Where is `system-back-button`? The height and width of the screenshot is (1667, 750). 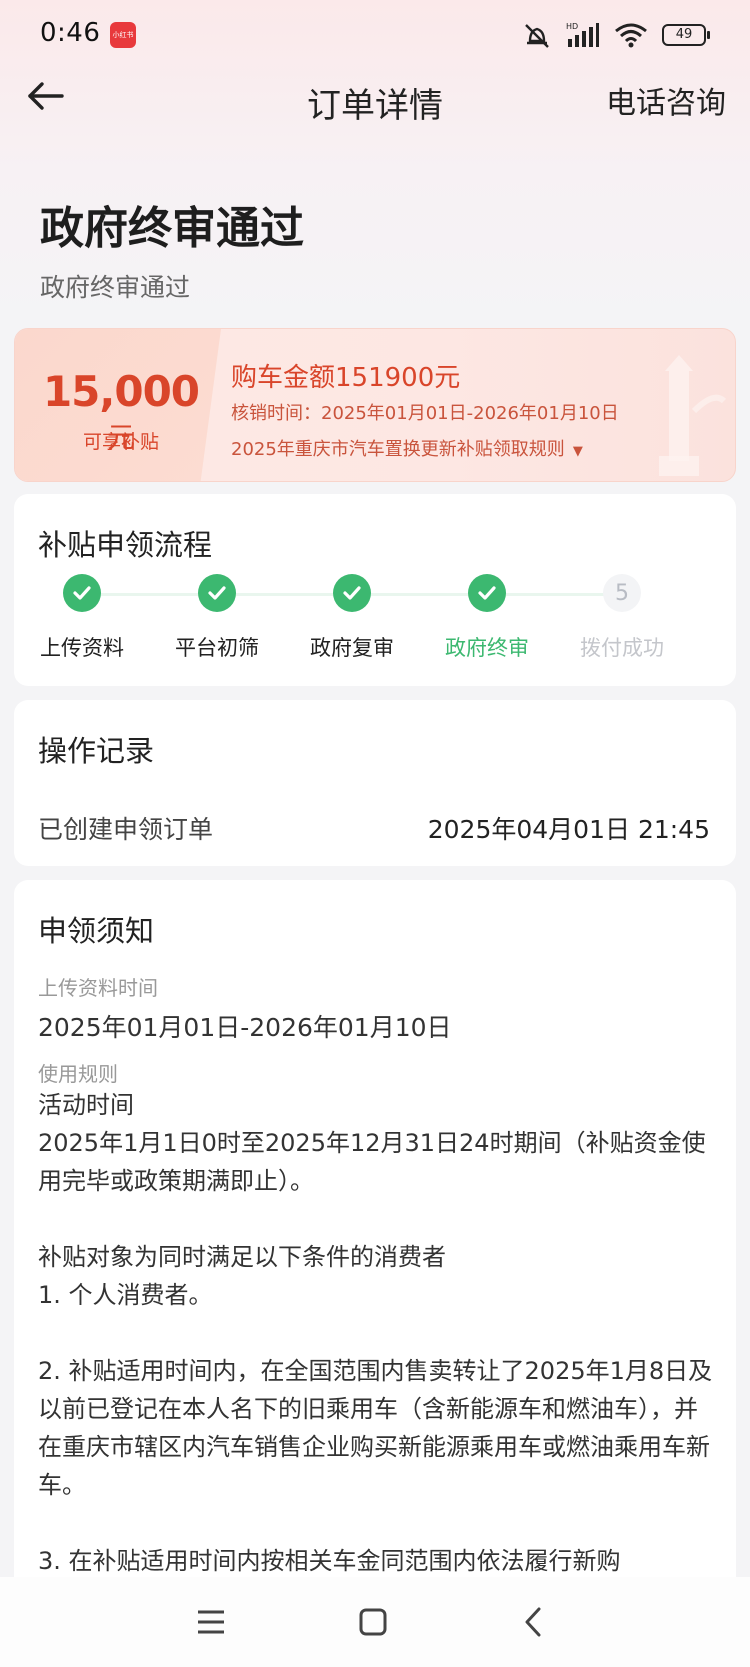
system-back-button is located at coordinates (533, 1622).